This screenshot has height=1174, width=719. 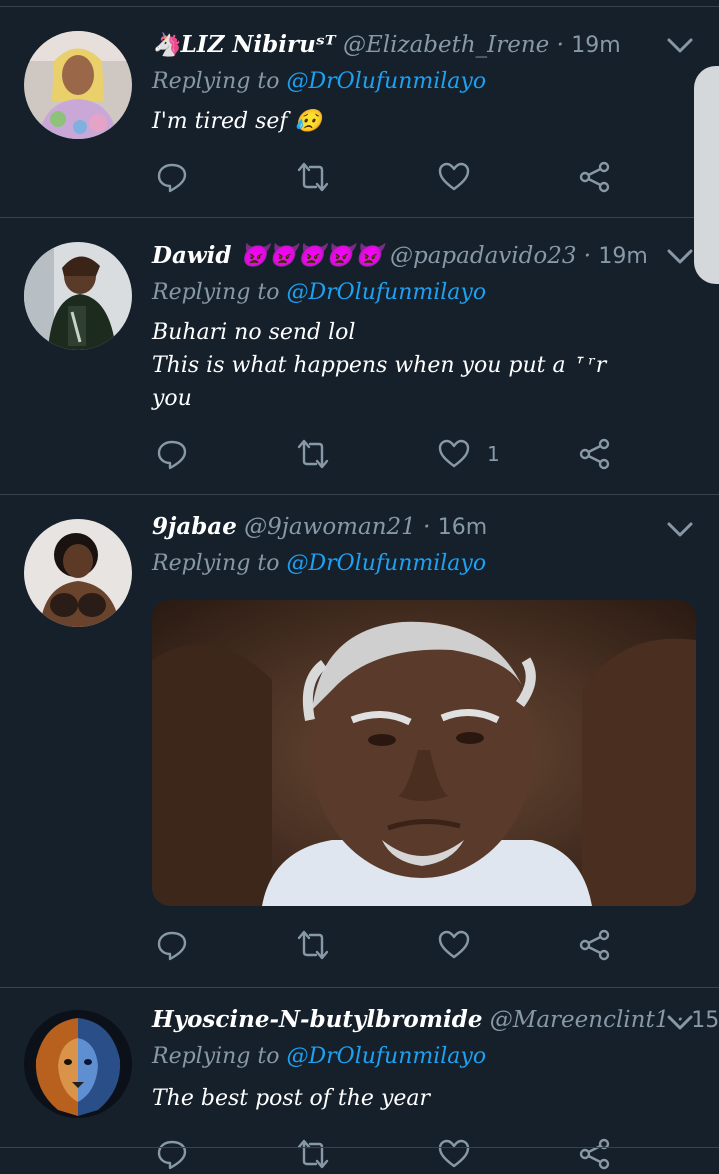 I want to click on tweet-text-line: I'm tired sef 😥, so click(x=237, y=121).